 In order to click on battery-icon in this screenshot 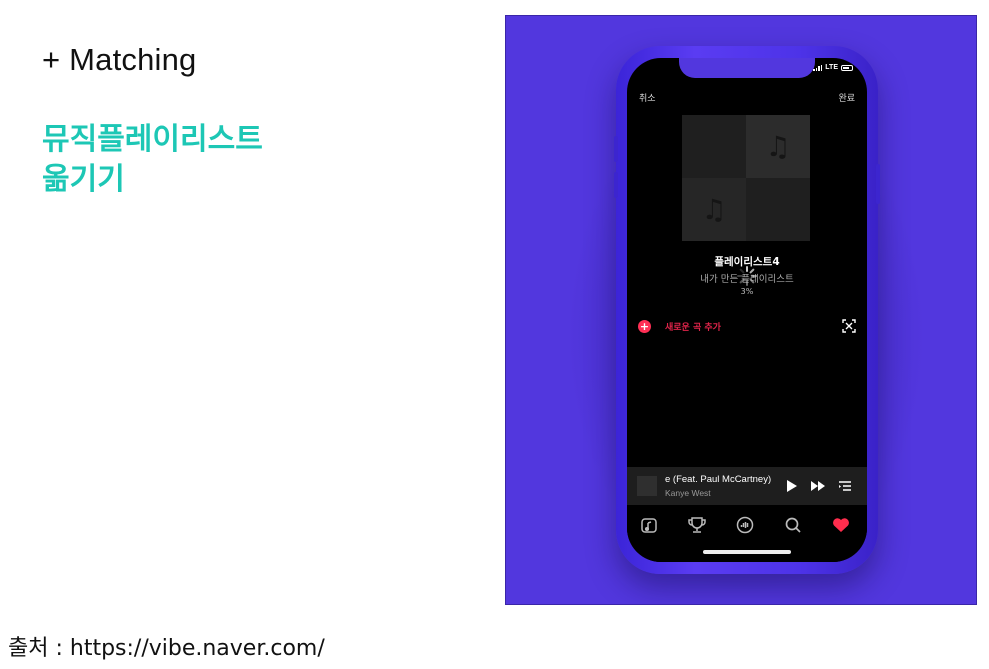, I will do `click(847, 67)`.